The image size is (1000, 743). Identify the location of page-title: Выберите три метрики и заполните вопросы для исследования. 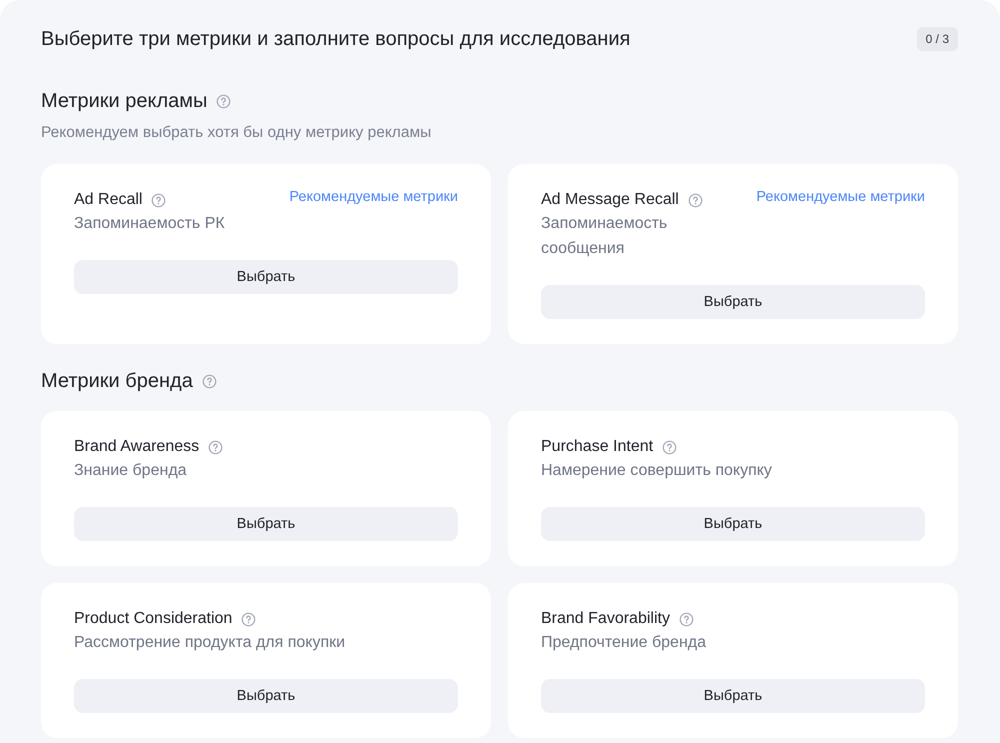
(335, 39).